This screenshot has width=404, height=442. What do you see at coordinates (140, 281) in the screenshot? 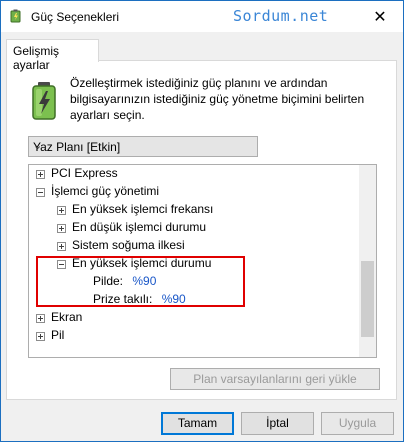
I see `highlight-box` at bounding box center [140, 281].